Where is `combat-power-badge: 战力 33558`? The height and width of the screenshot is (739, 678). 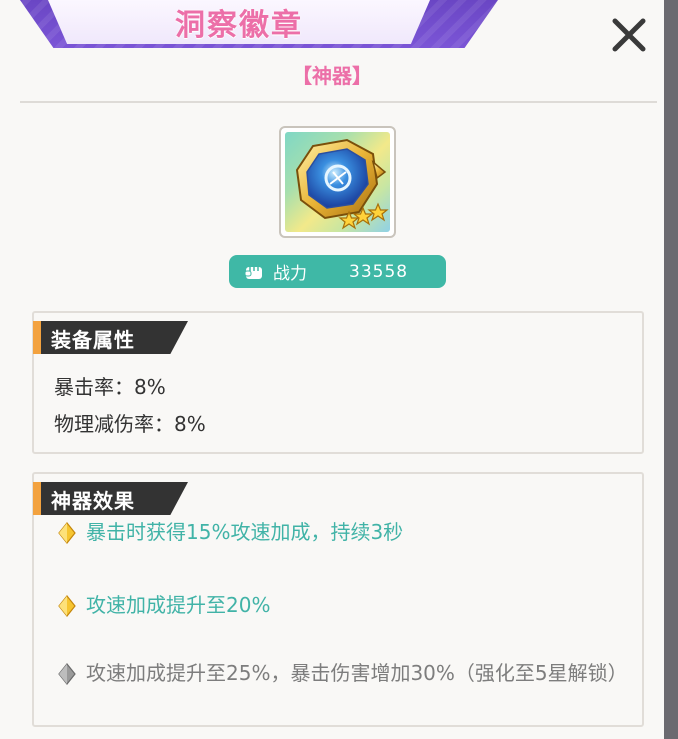 combat-power-badge: 战力 33558 is located at coordinates (337, 271).